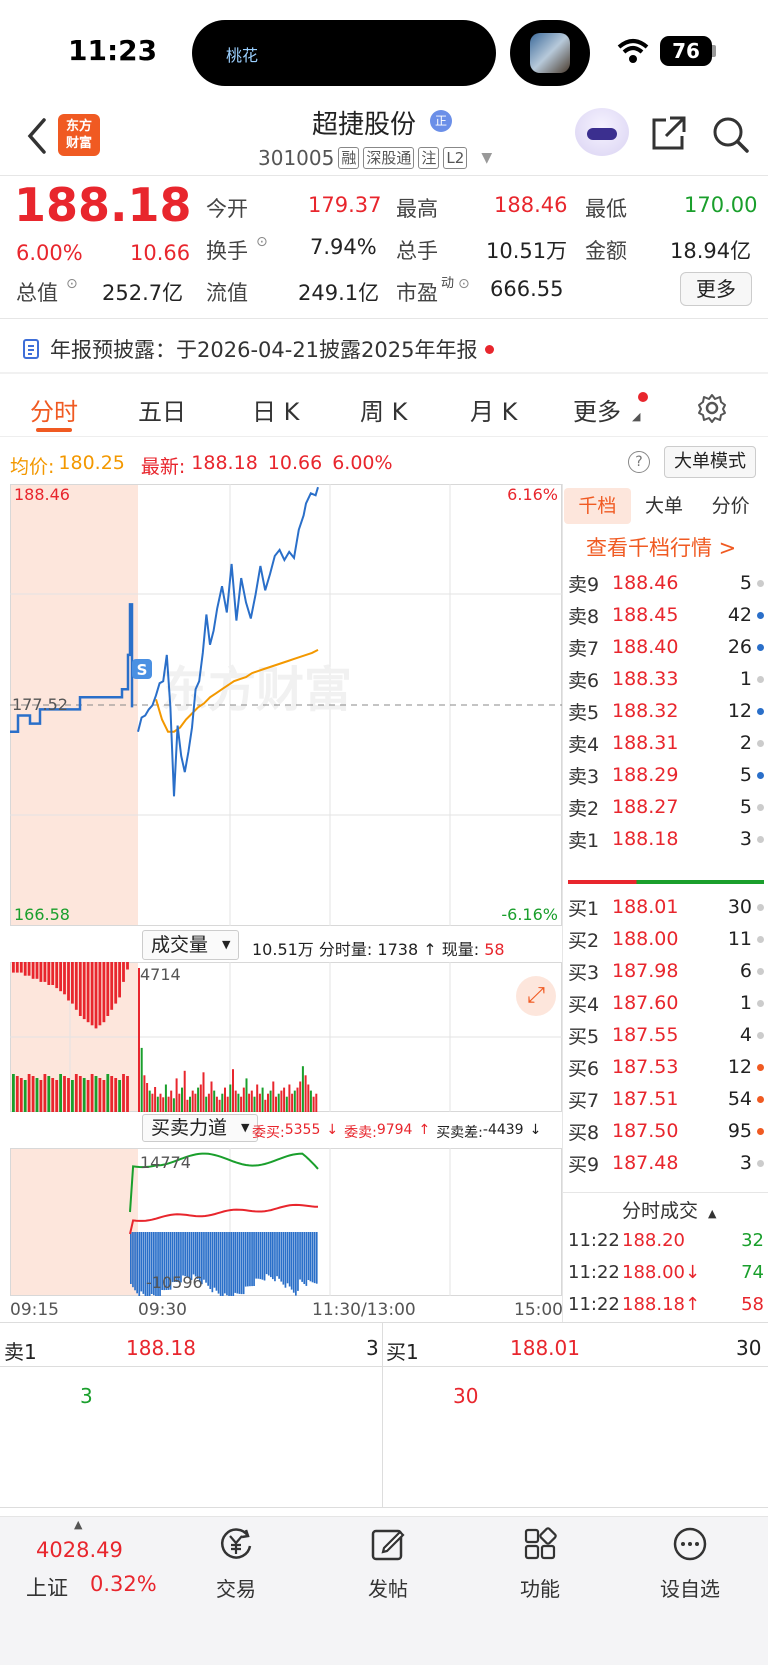 Image resolution: width=768 pixels, height=1665 pixels. What do you see at coordinates (710, 462) in the screenshot?
I see `big-order-mode-button: 大单模式` at bounding box center [710, 462].